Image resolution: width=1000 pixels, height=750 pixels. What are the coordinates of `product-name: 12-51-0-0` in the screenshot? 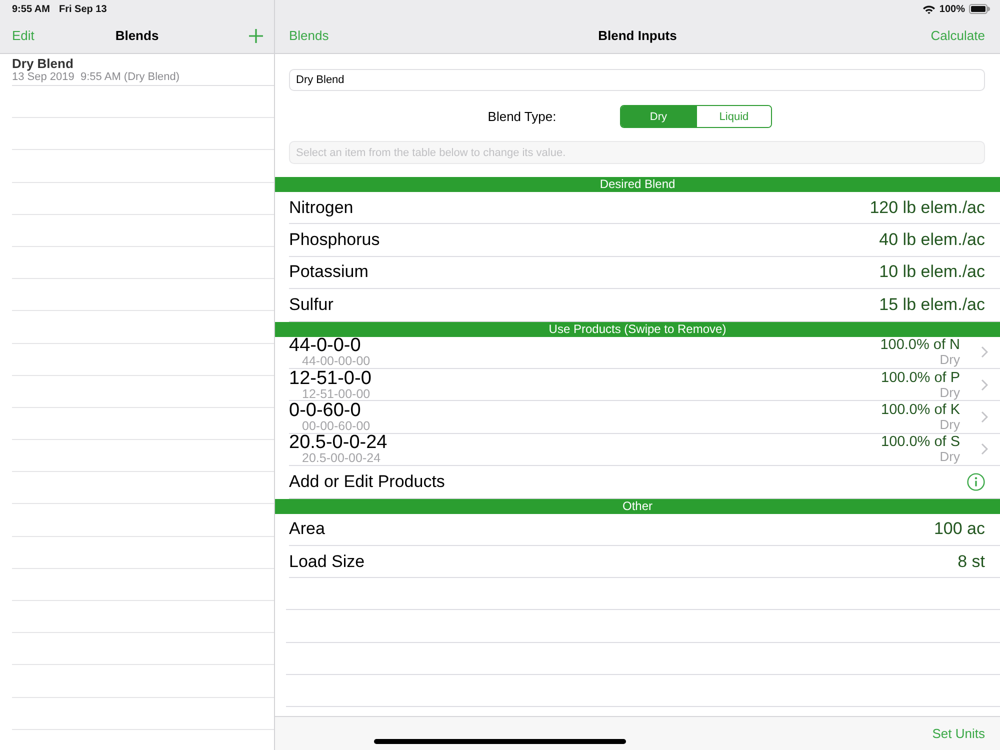 It's located at (330, 378).